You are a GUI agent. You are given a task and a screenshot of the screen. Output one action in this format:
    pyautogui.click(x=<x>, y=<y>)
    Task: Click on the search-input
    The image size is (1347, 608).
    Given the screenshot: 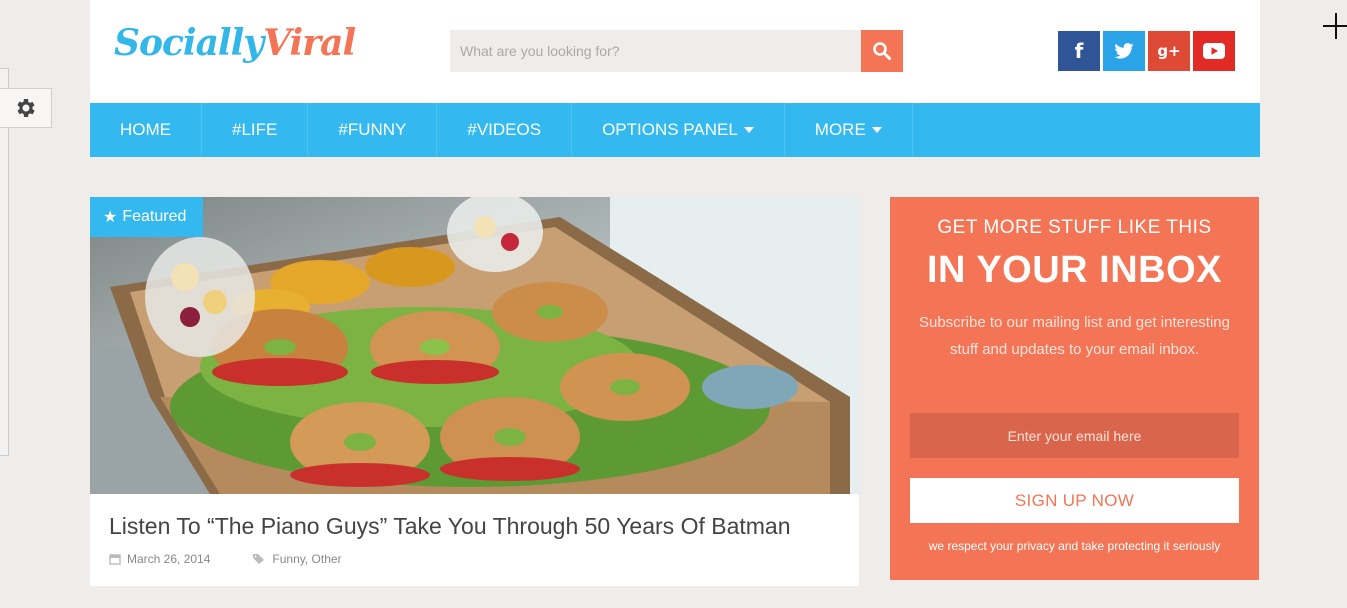 What is the action you would take?
    pyautogui.click(x=655, y=51)
    